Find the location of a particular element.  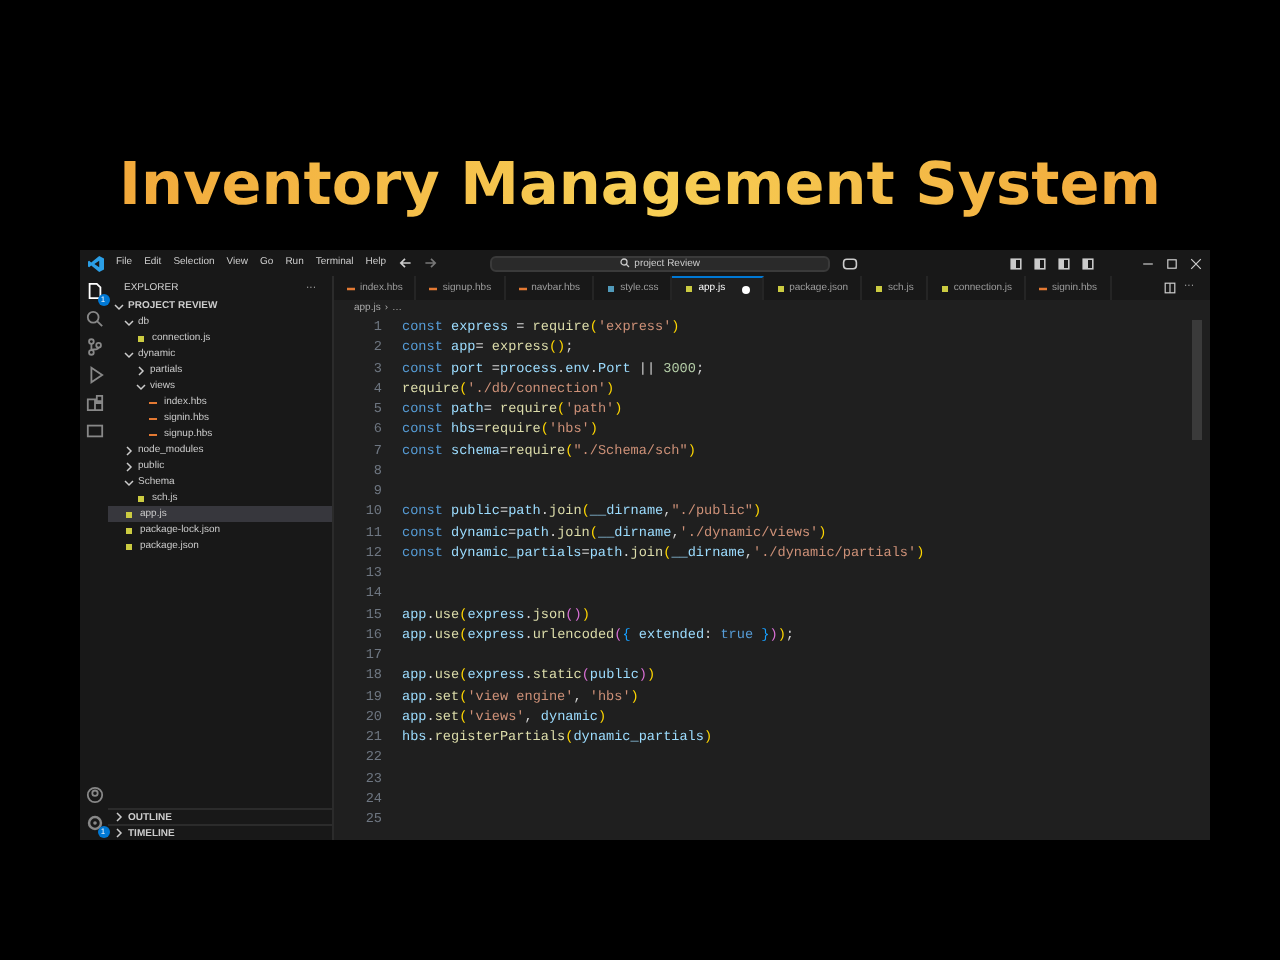

unsaved-dot is located at coordinates (745, 289).